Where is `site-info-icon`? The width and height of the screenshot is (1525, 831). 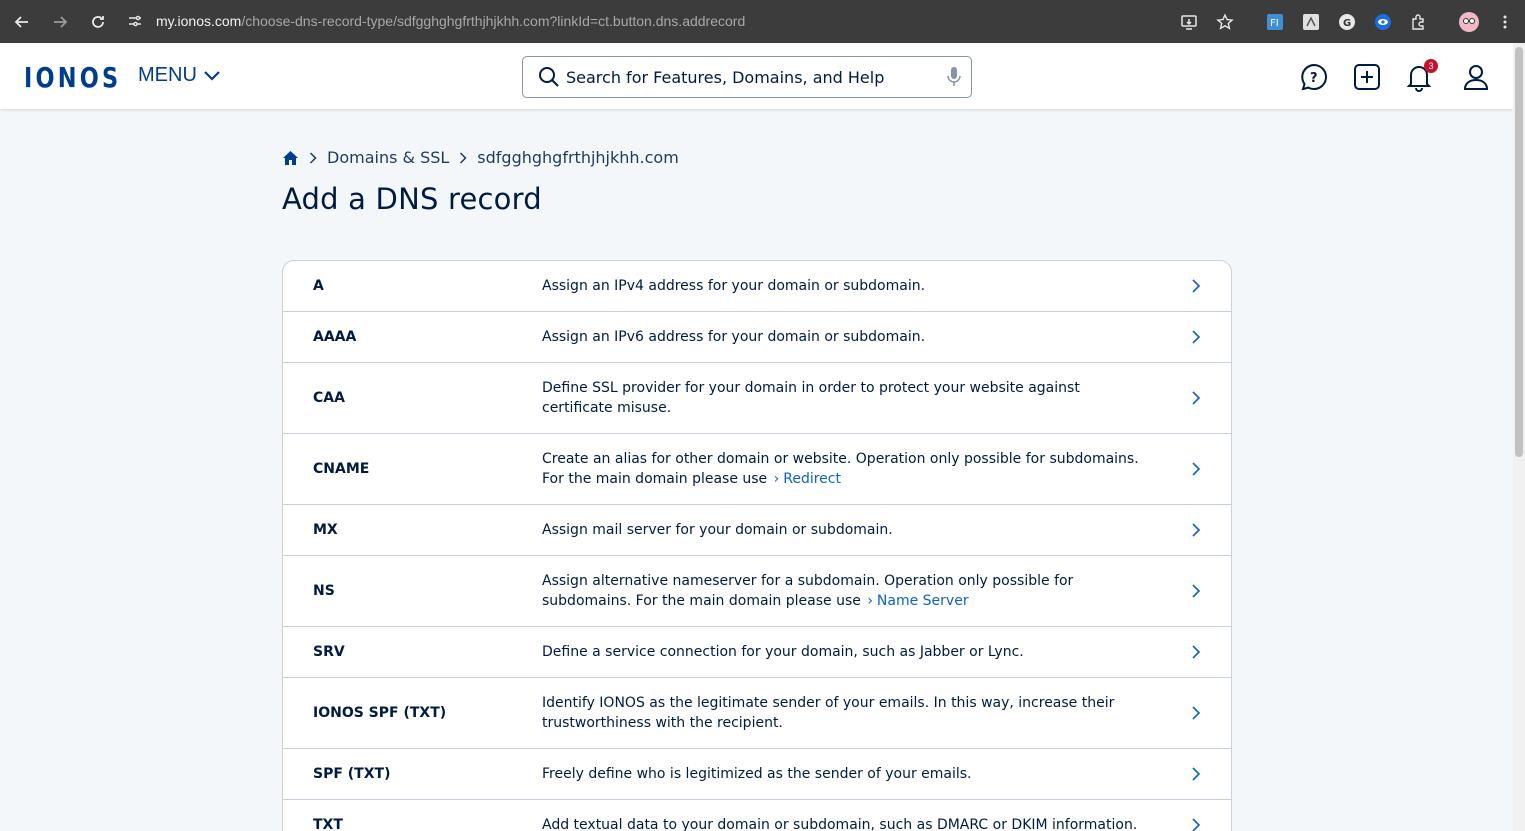
site-info-icon is located at coordinates (135, 21).